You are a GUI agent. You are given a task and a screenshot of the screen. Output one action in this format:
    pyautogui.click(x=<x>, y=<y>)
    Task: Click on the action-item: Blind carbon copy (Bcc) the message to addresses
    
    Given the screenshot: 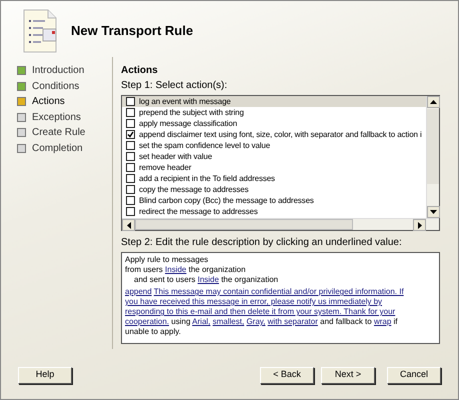 What is the action you would take?
    pyautogui.click(x=274, y=200)
    